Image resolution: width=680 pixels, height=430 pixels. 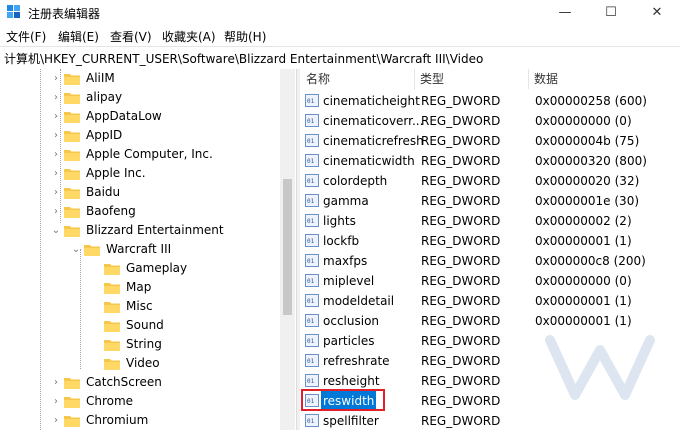 I want to click on tree-item: ⌄ Warcraft III, so click(x=140, y=249).